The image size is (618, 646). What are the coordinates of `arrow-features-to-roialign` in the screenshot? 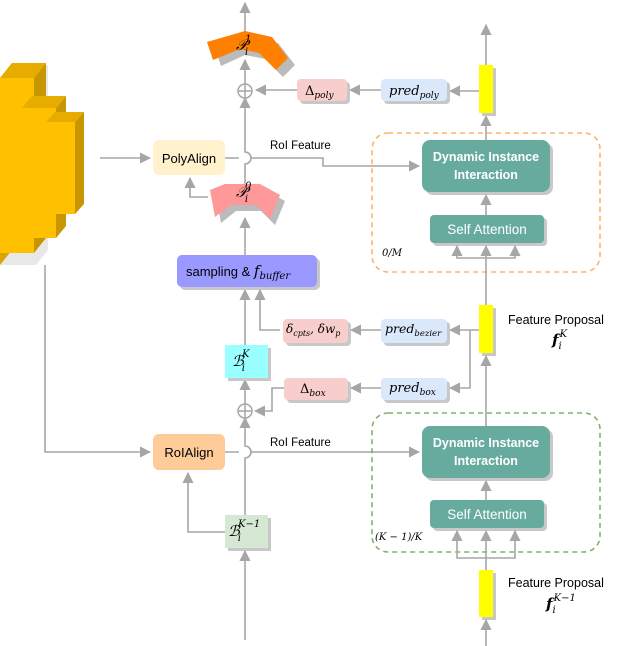 It's located at (98, 361).